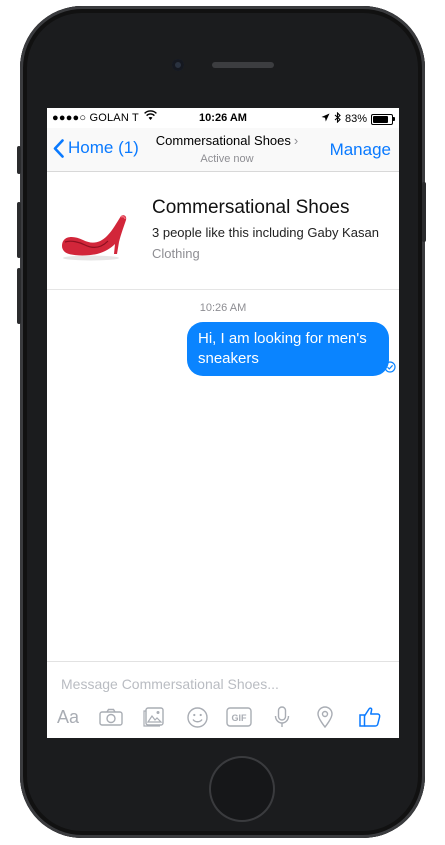 The width and height of the screenshot is (445, 845). I want to click on svg-text: GIF, so click(240, 718).